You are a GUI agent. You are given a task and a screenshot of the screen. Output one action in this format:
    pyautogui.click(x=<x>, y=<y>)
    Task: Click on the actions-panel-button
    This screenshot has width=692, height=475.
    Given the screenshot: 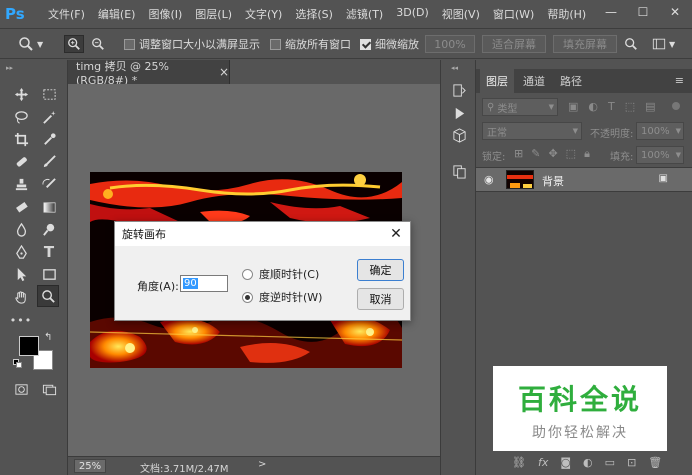 What is the action you would take?
    pyautogui.click(x=459, y=113)
    